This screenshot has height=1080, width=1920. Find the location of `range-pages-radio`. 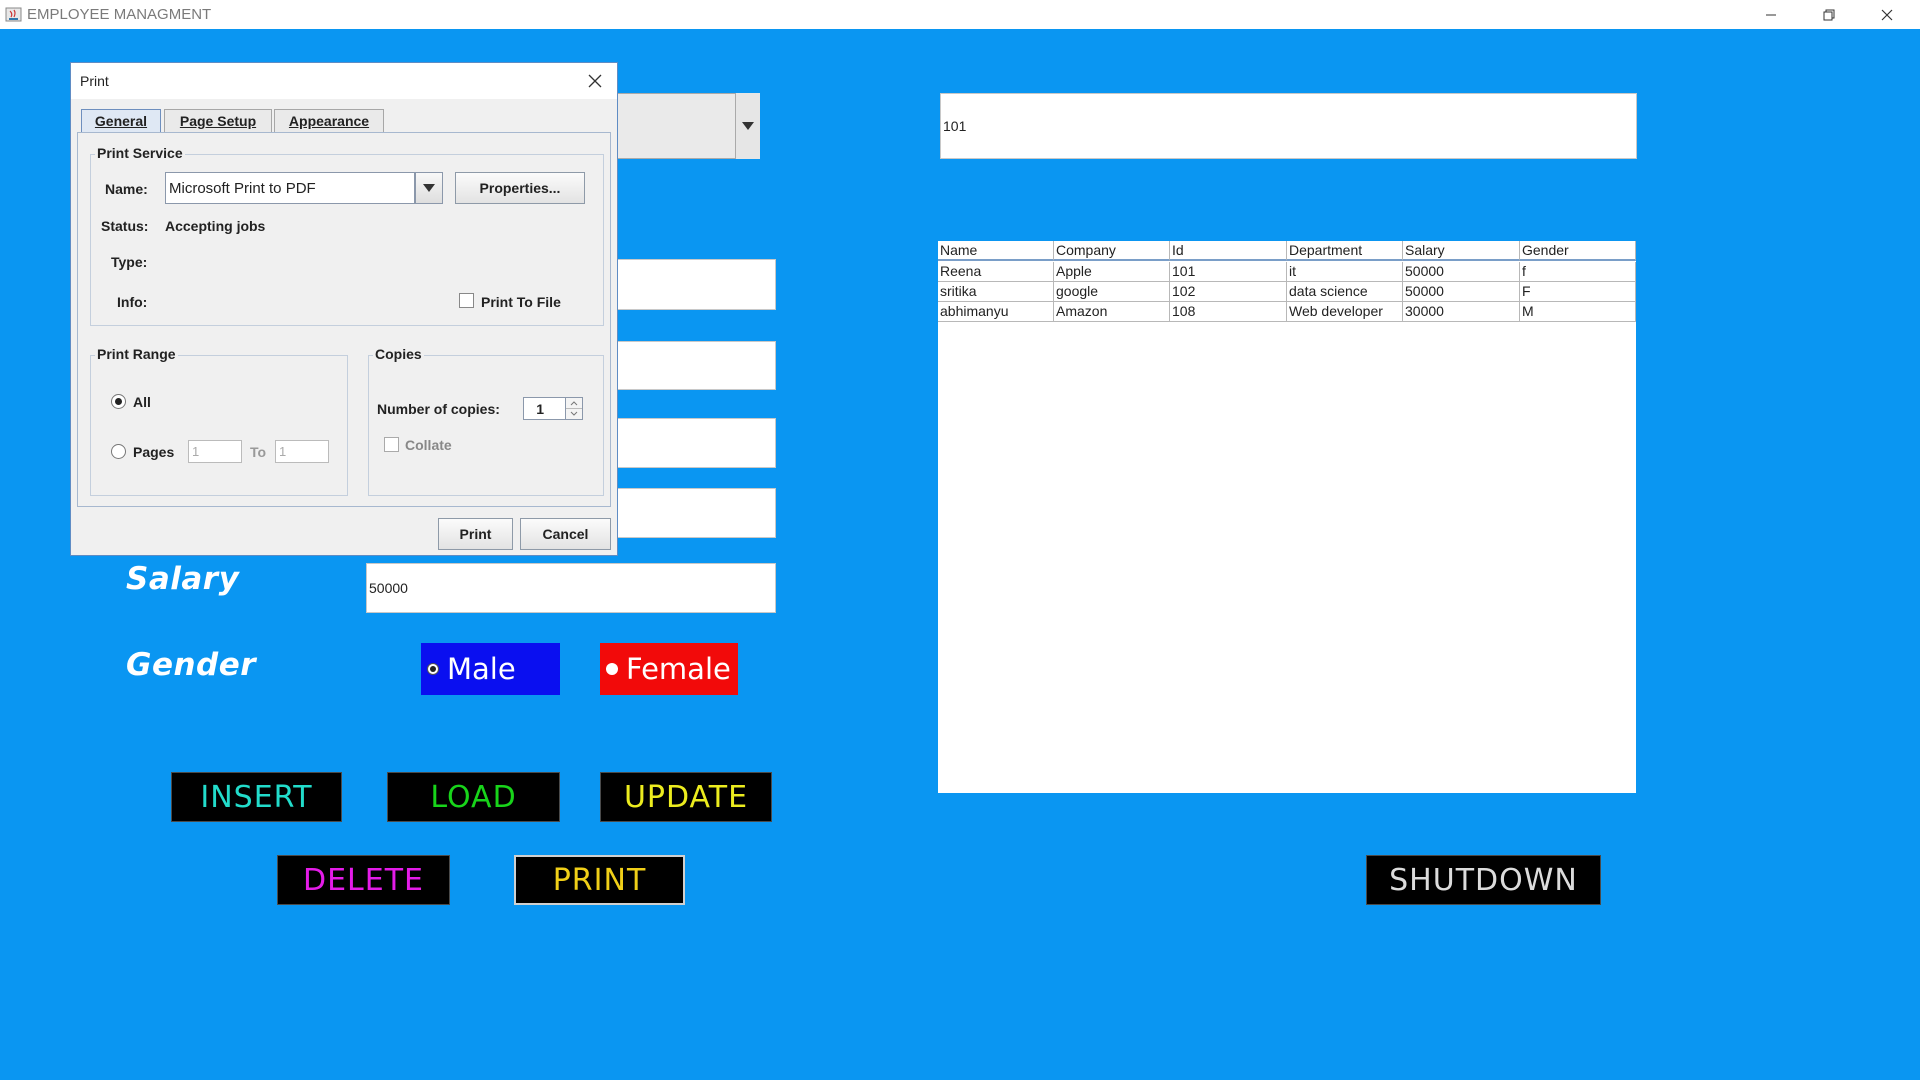

range-pages-radio is located at coordinates (118, 451).